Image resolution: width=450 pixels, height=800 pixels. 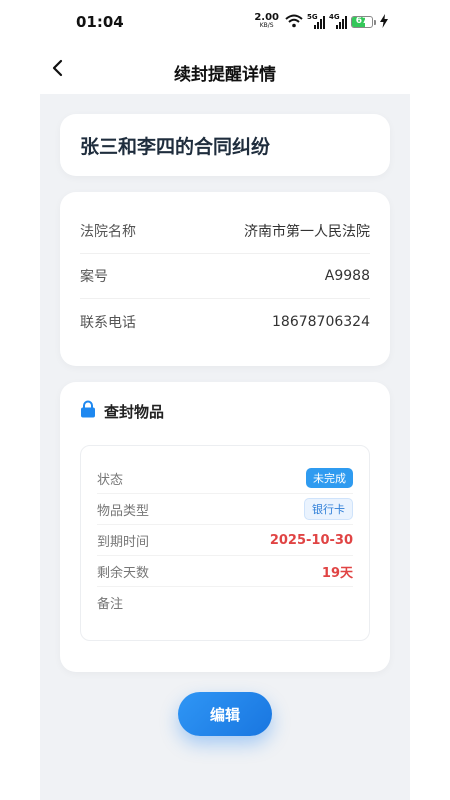 I want to click on wifi-icon, so click(x=294, y=22).